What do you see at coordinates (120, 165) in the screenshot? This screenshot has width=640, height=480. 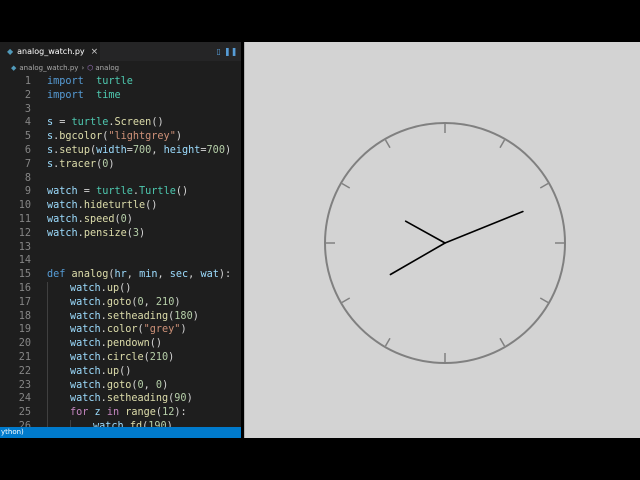 I see `code-line: 7 s.tracer(0)` at bounding box center [120, 165].